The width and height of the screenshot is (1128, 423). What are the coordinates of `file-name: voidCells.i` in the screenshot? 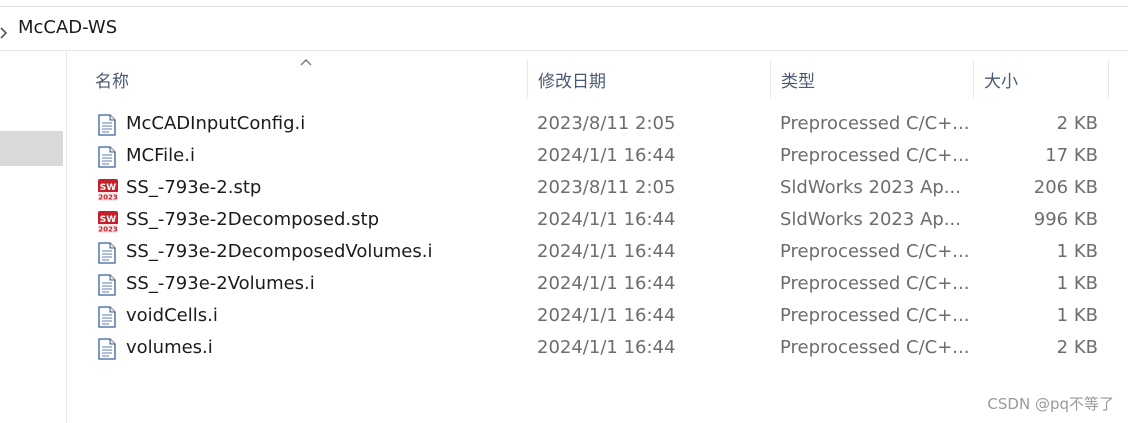 It's located at (172, 315).